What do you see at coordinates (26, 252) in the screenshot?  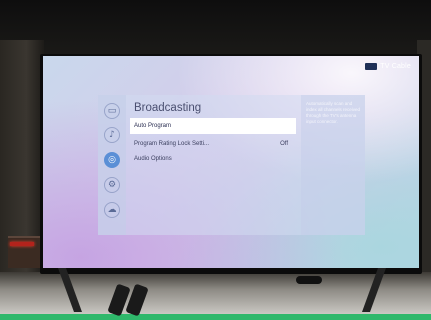 I see `background-device` at bounding box center [26, 252].